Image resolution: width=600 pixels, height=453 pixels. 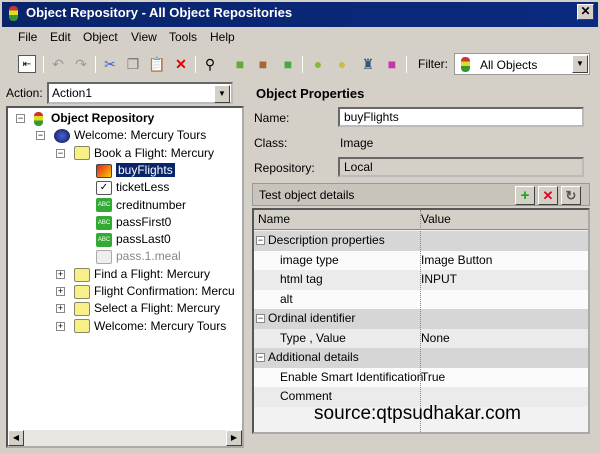 I want to click on tree-node: Select a Flight: Mercury, so click(x=147, y=308).